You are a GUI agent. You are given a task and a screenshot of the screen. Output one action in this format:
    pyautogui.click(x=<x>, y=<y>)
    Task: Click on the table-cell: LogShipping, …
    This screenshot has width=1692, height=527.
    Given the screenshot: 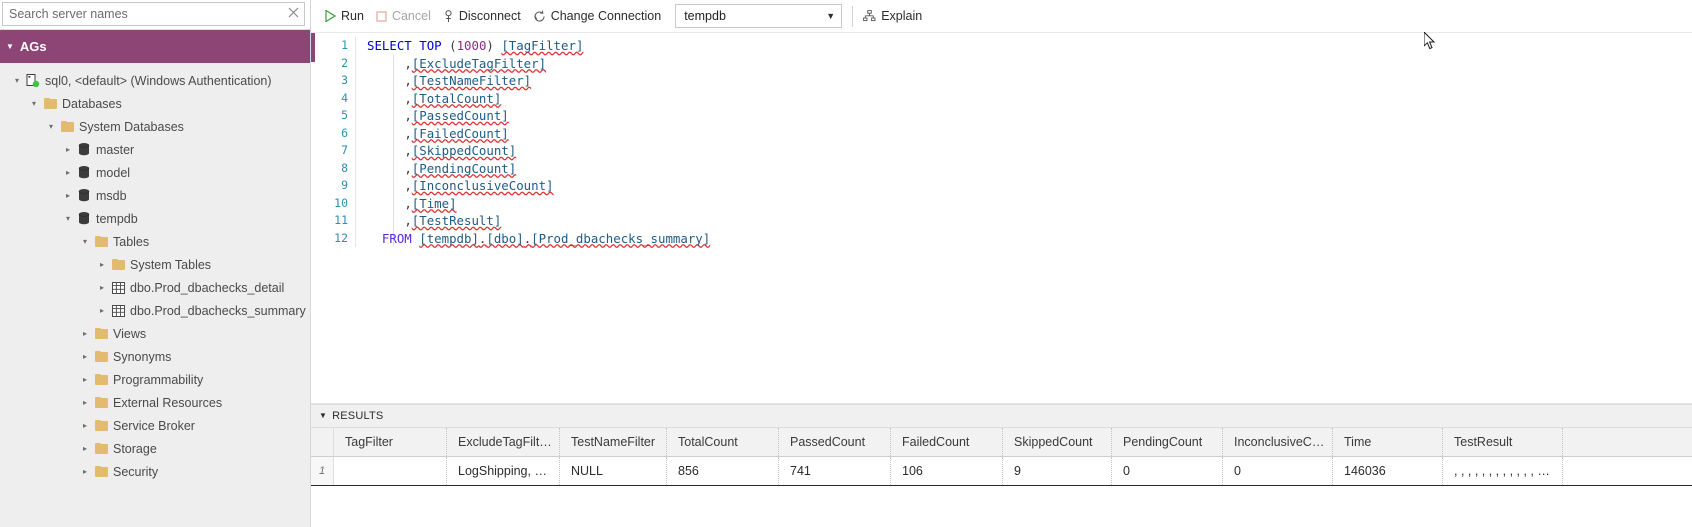 What is the action you would take?
    pyautogui.click(x=503, y=471)
    